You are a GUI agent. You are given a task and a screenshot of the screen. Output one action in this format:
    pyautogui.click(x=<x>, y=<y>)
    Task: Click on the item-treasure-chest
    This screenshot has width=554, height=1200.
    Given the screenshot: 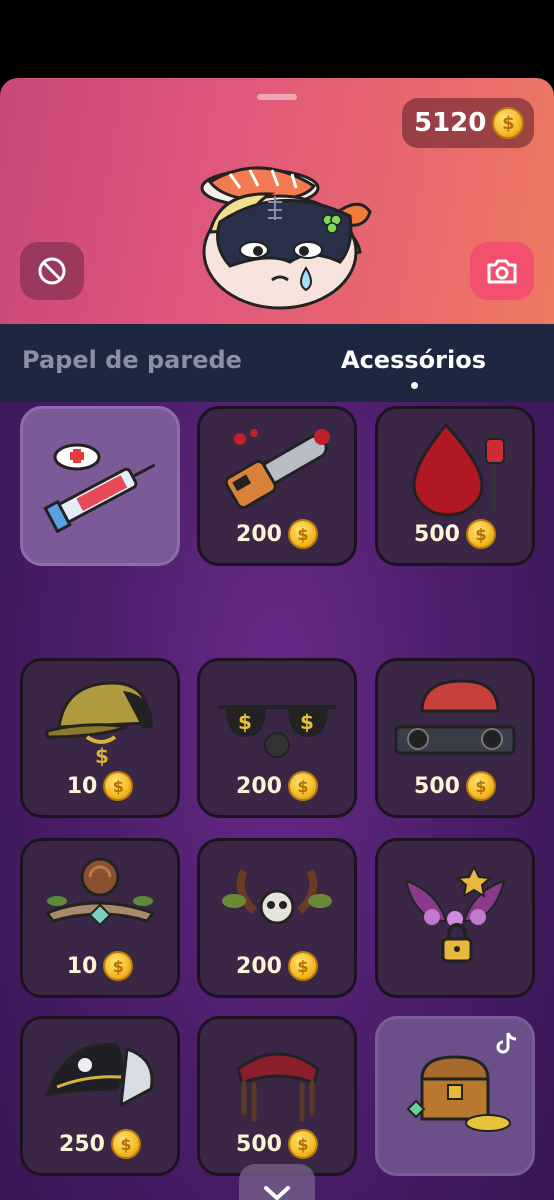 What is the action you would take?
    pyautogui.click(x=455, y=1096)
    